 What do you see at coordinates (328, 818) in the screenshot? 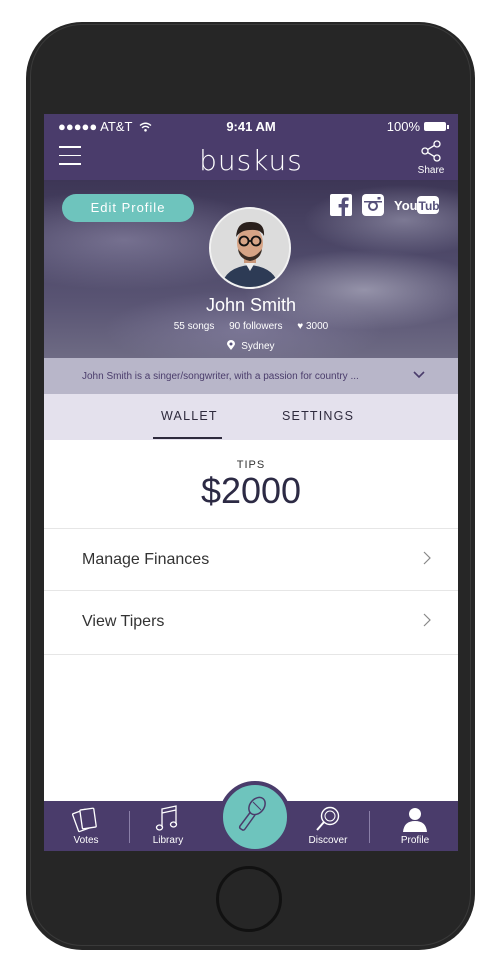
I see `search-icon` at bounding box center [328, 818].